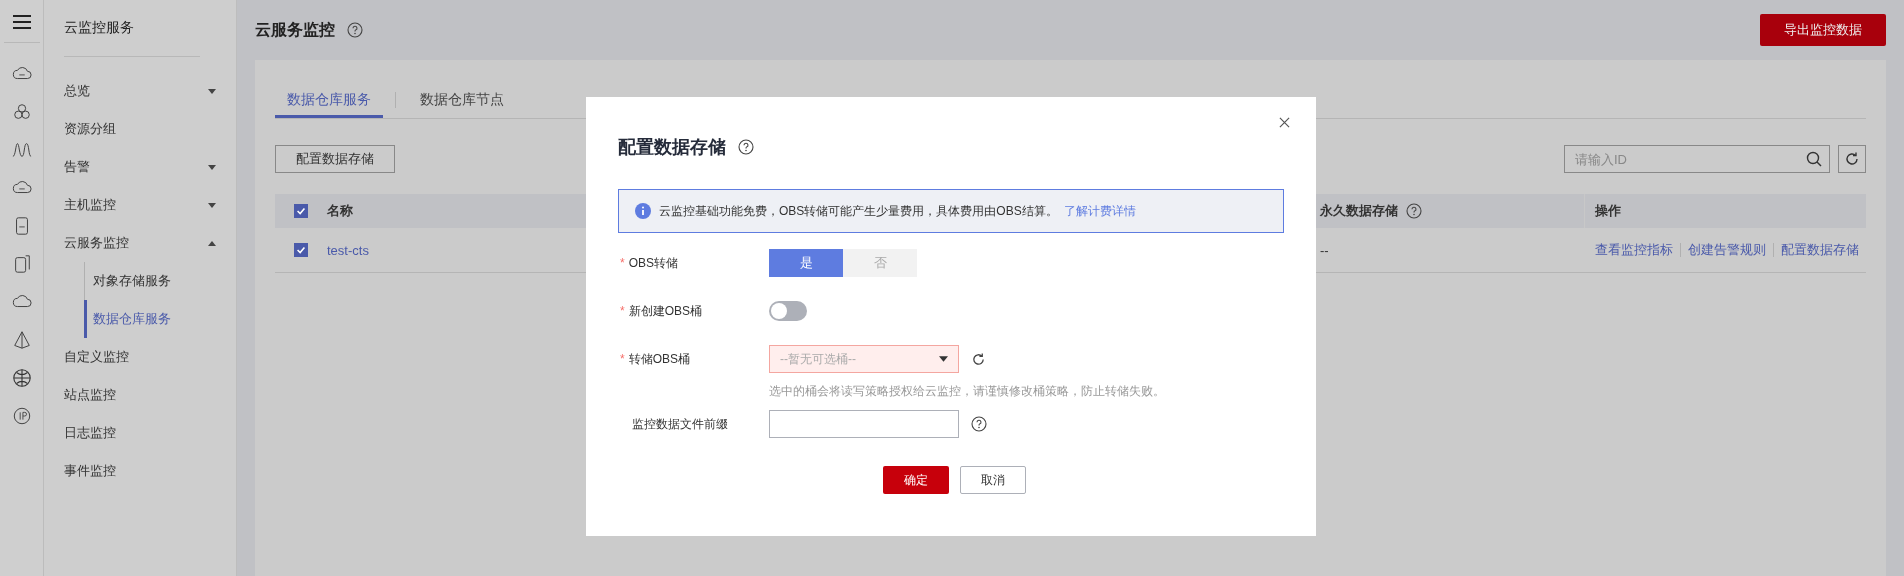  What do you see at coordinates (1727, 250) in the screenshot?
I see `action-link: 创建告警规则` at bounding box center [1727, 250].